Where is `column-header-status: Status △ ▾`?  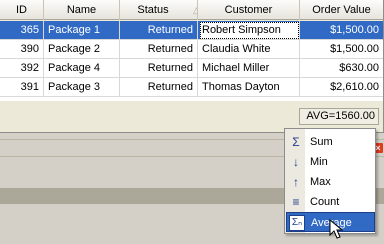 column-header-status: Status △ ▾ is located at coordinates (159, 10).